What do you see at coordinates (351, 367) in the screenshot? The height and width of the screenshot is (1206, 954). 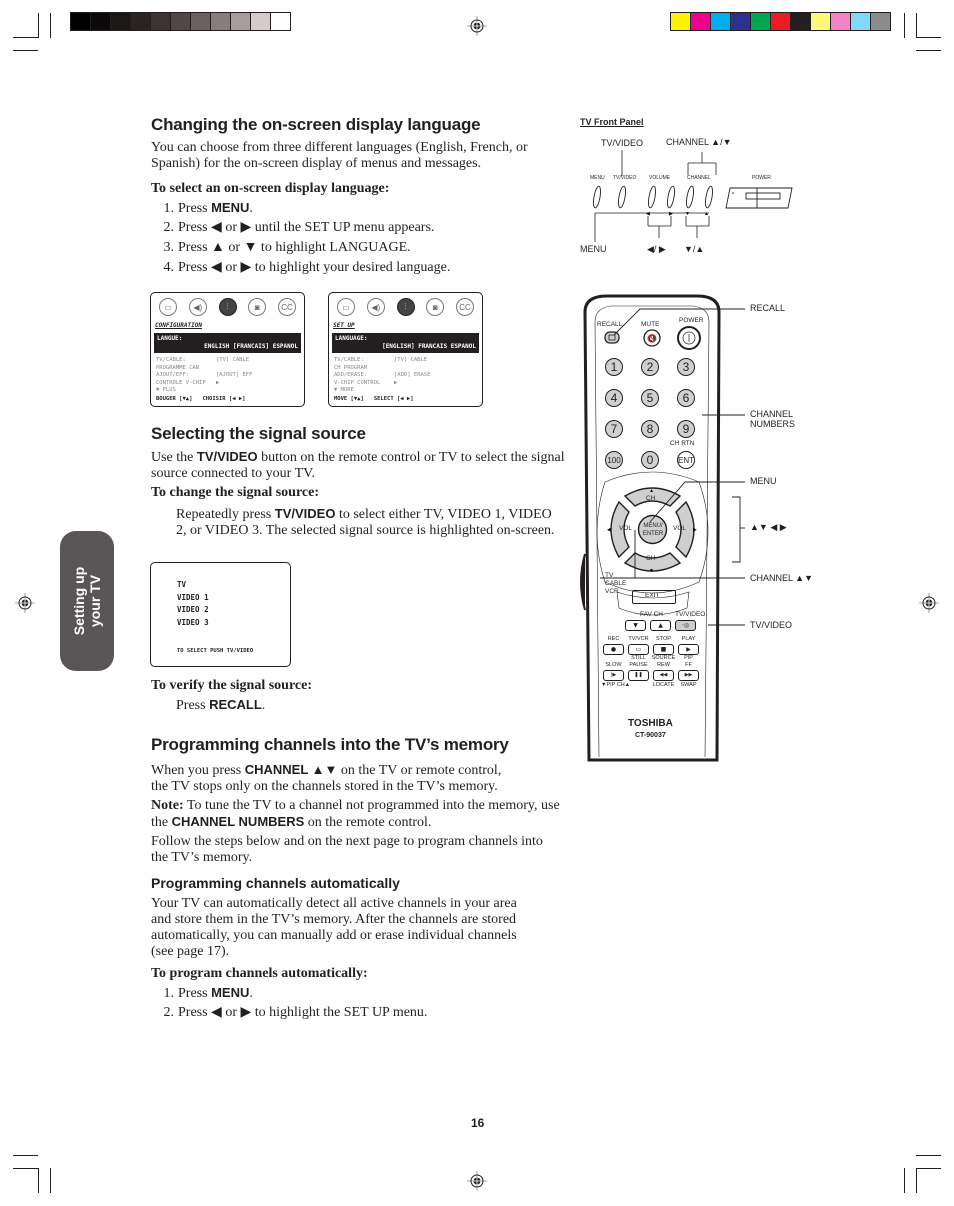 I see `osd-row-key: CH PROGRAM` at bounding box center [351, 367].